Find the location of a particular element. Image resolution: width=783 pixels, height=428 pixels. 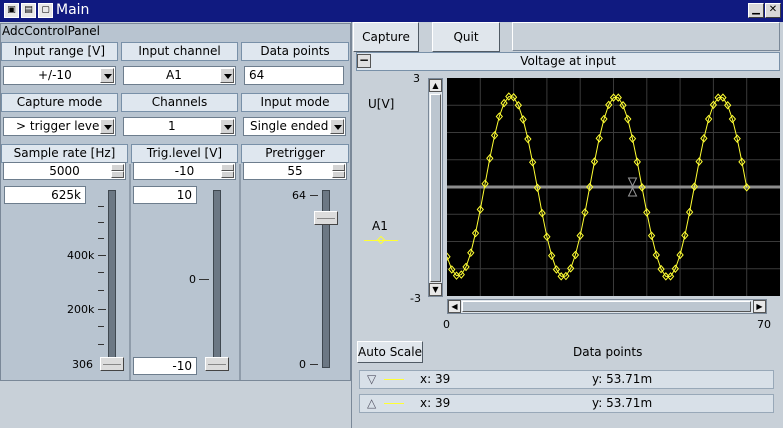

trig-level-spin-value: -10 is located at coordinates (184, 171).